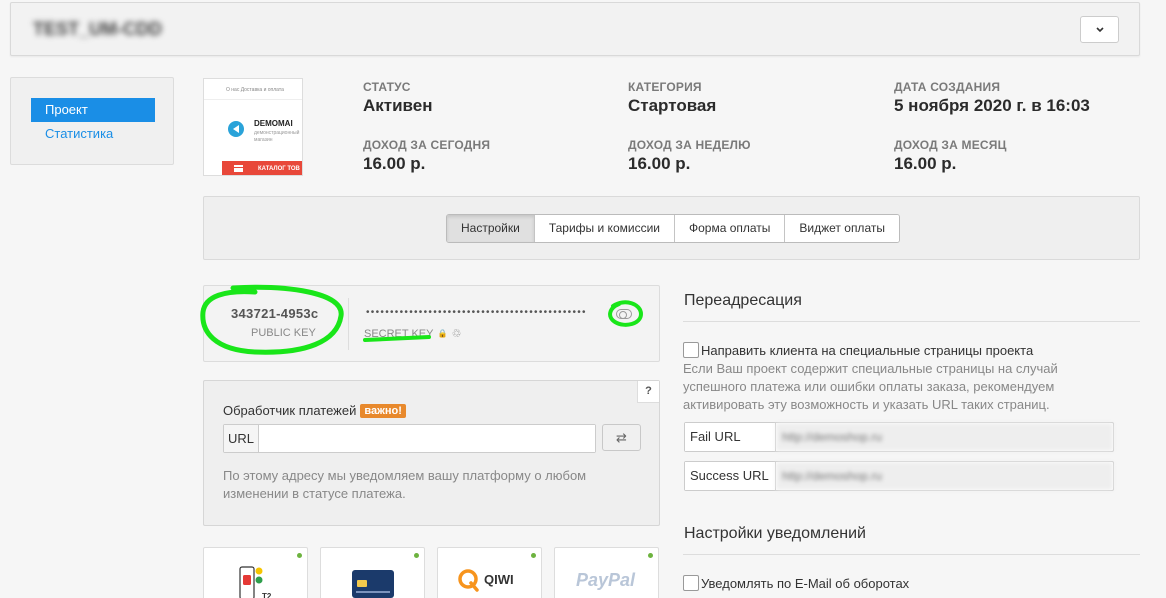 The width and height of the screenshot is (1166, 598). What do you see at coordinates (730, 228) in the screenshot?
I see `tab-payment-form: Форма оплаты` at bounding box center [730, 228].